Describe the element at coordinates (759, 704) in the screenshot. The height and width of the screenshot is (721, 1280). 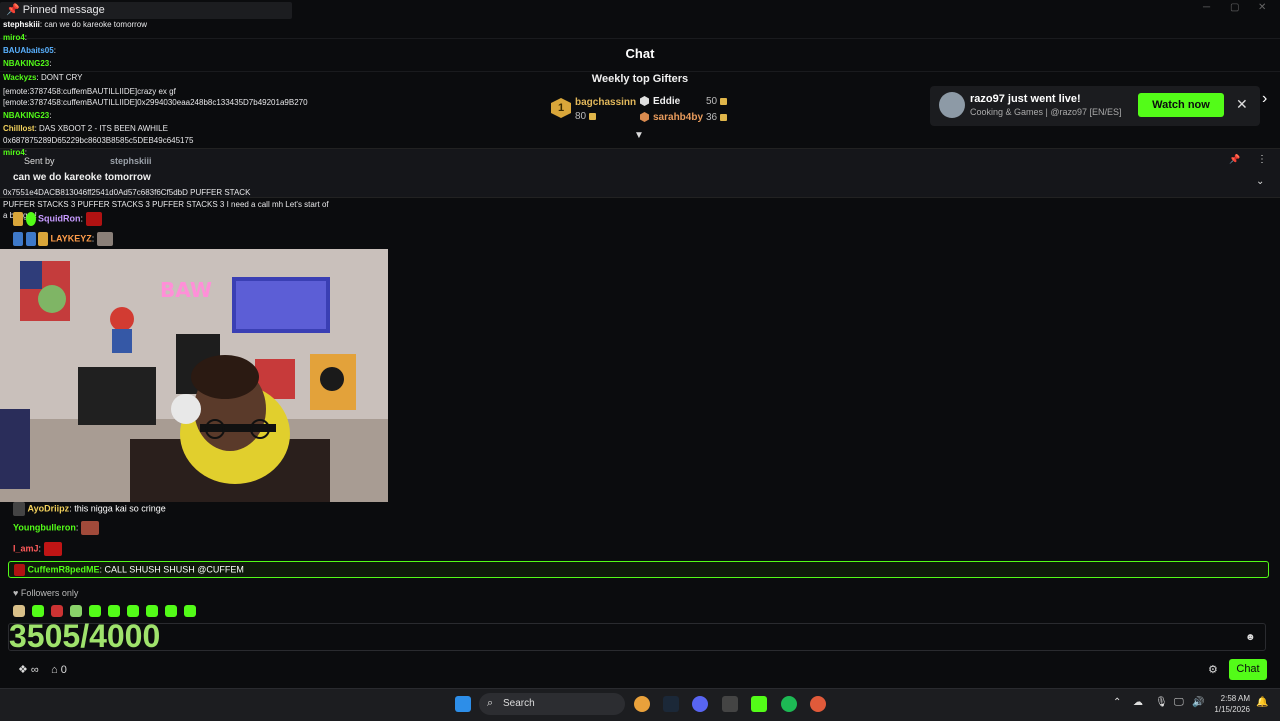
I see `kick-icon` at that location.